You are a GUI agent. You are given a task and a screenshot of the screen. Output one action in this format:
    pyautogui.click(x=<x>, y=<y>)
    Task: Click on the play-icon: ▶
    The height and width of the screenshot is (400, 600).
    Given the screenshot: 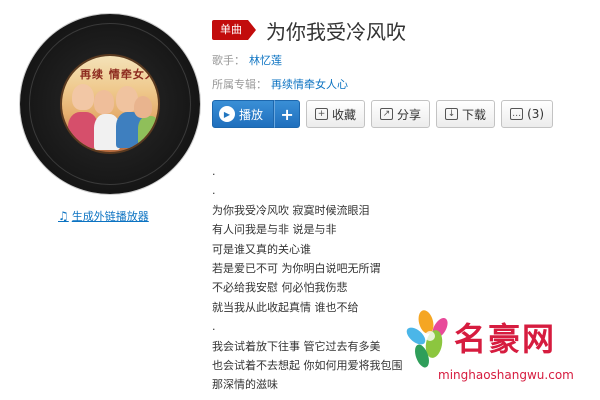 What is the action you would take?
    pyautogui.click(x=227, y=114)
    